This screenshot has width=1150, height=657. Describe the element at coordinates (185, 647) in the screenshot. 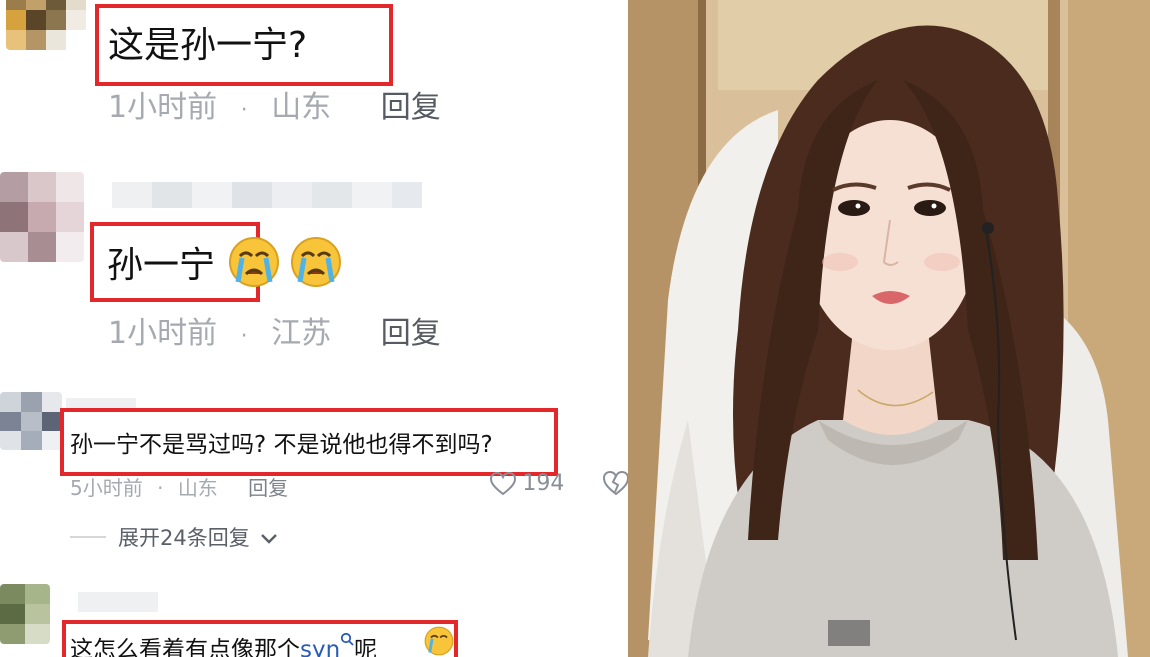

I see `comment-text: 这怎么看着有点像那个` at that location.